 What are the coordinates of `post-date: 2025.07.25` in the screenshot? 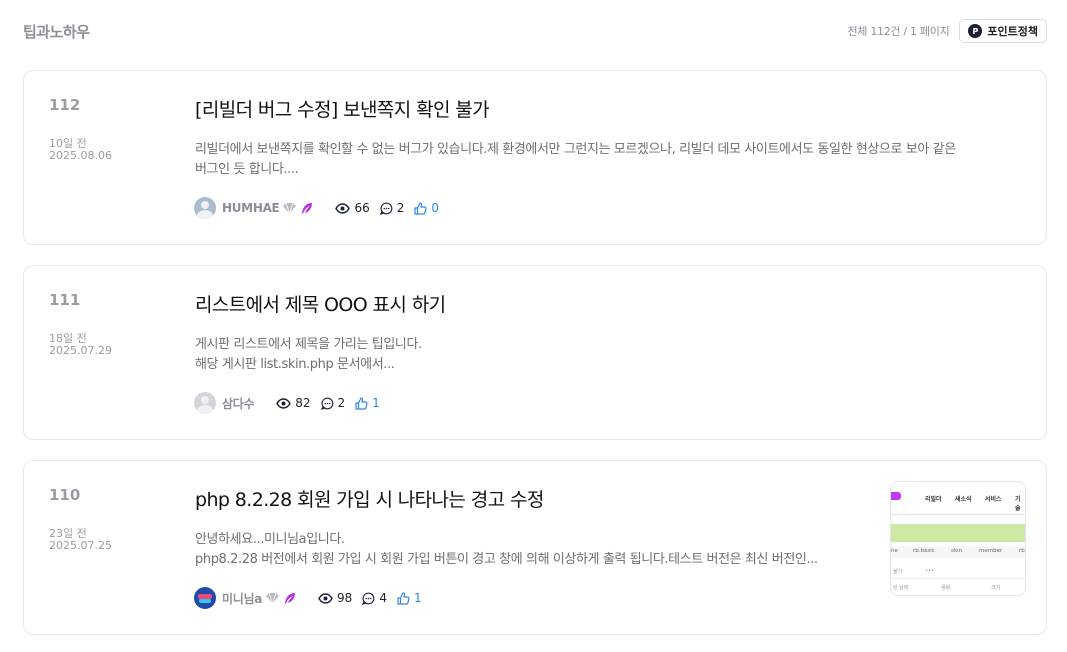 It's located at (80, 545).